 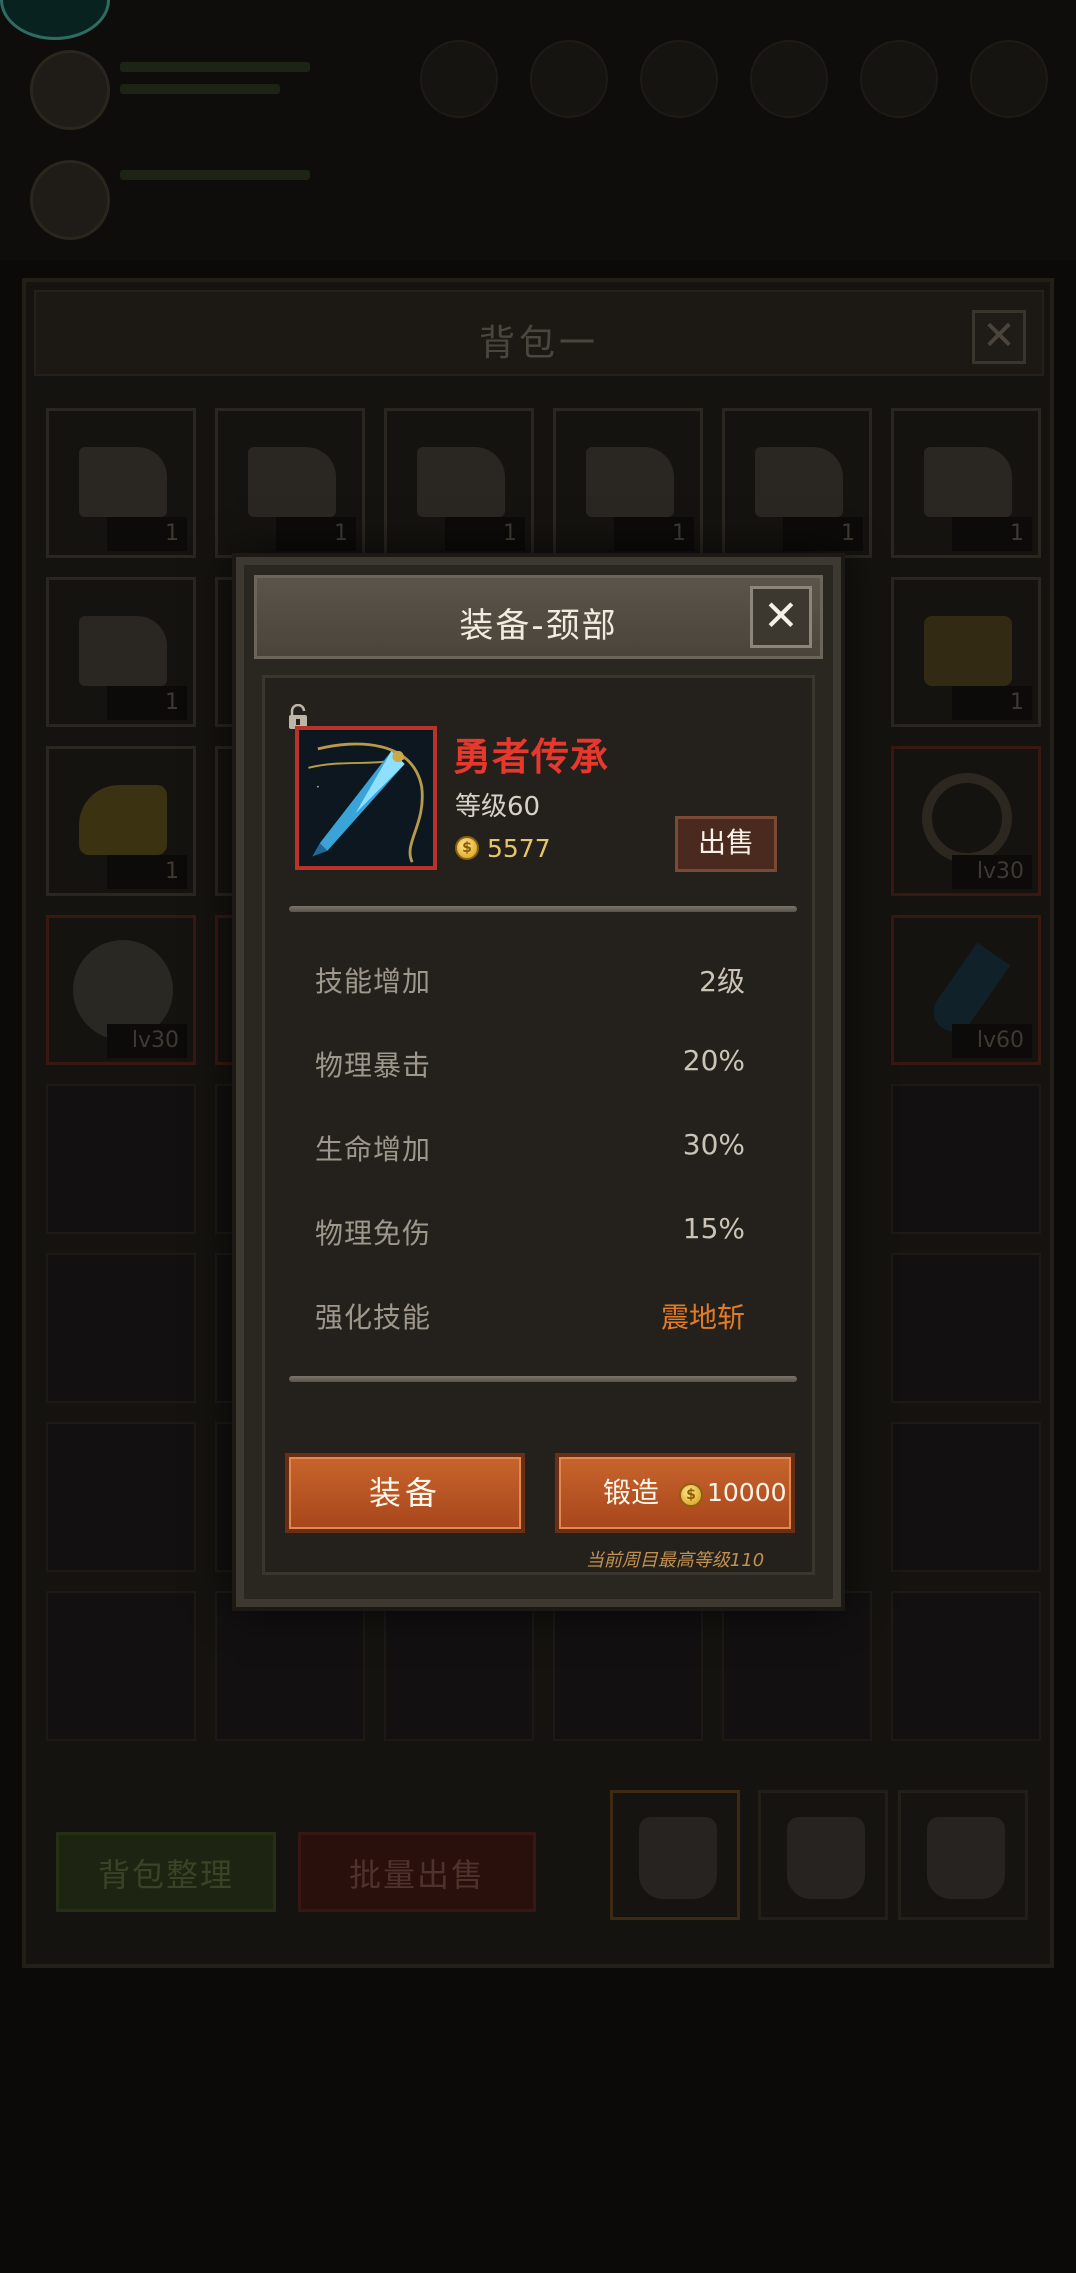 I want to click on stat-label: 物理暴击, so click(x=373, y=1065).